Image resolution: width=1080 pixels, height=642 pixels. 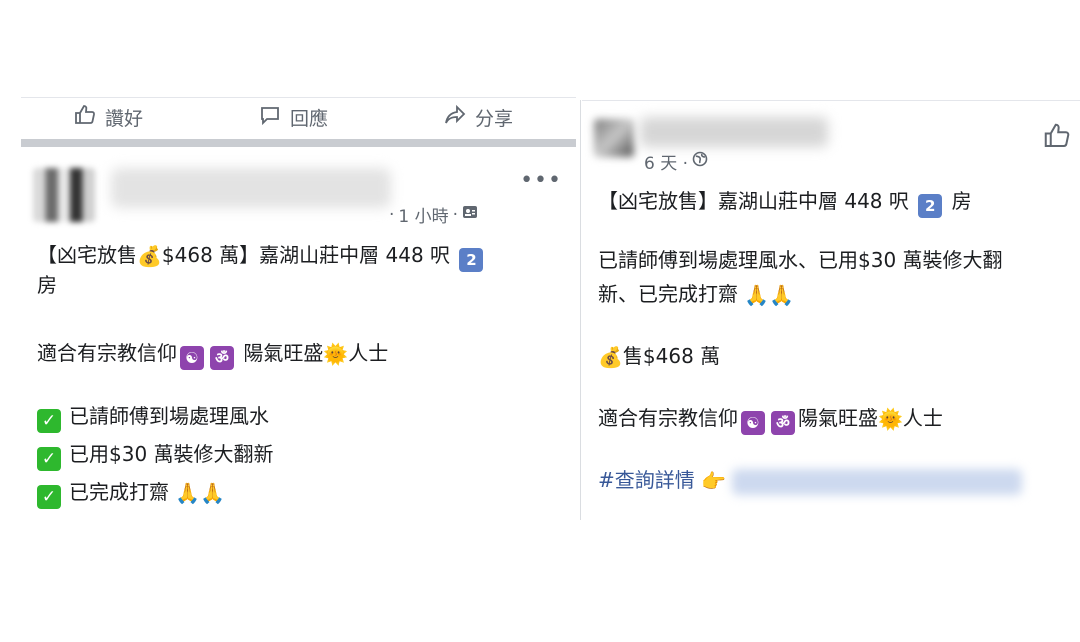 What do you see at coordinates (455, 117) in the screenshot?
I see `share-icon` at bounding box center [455, 117].